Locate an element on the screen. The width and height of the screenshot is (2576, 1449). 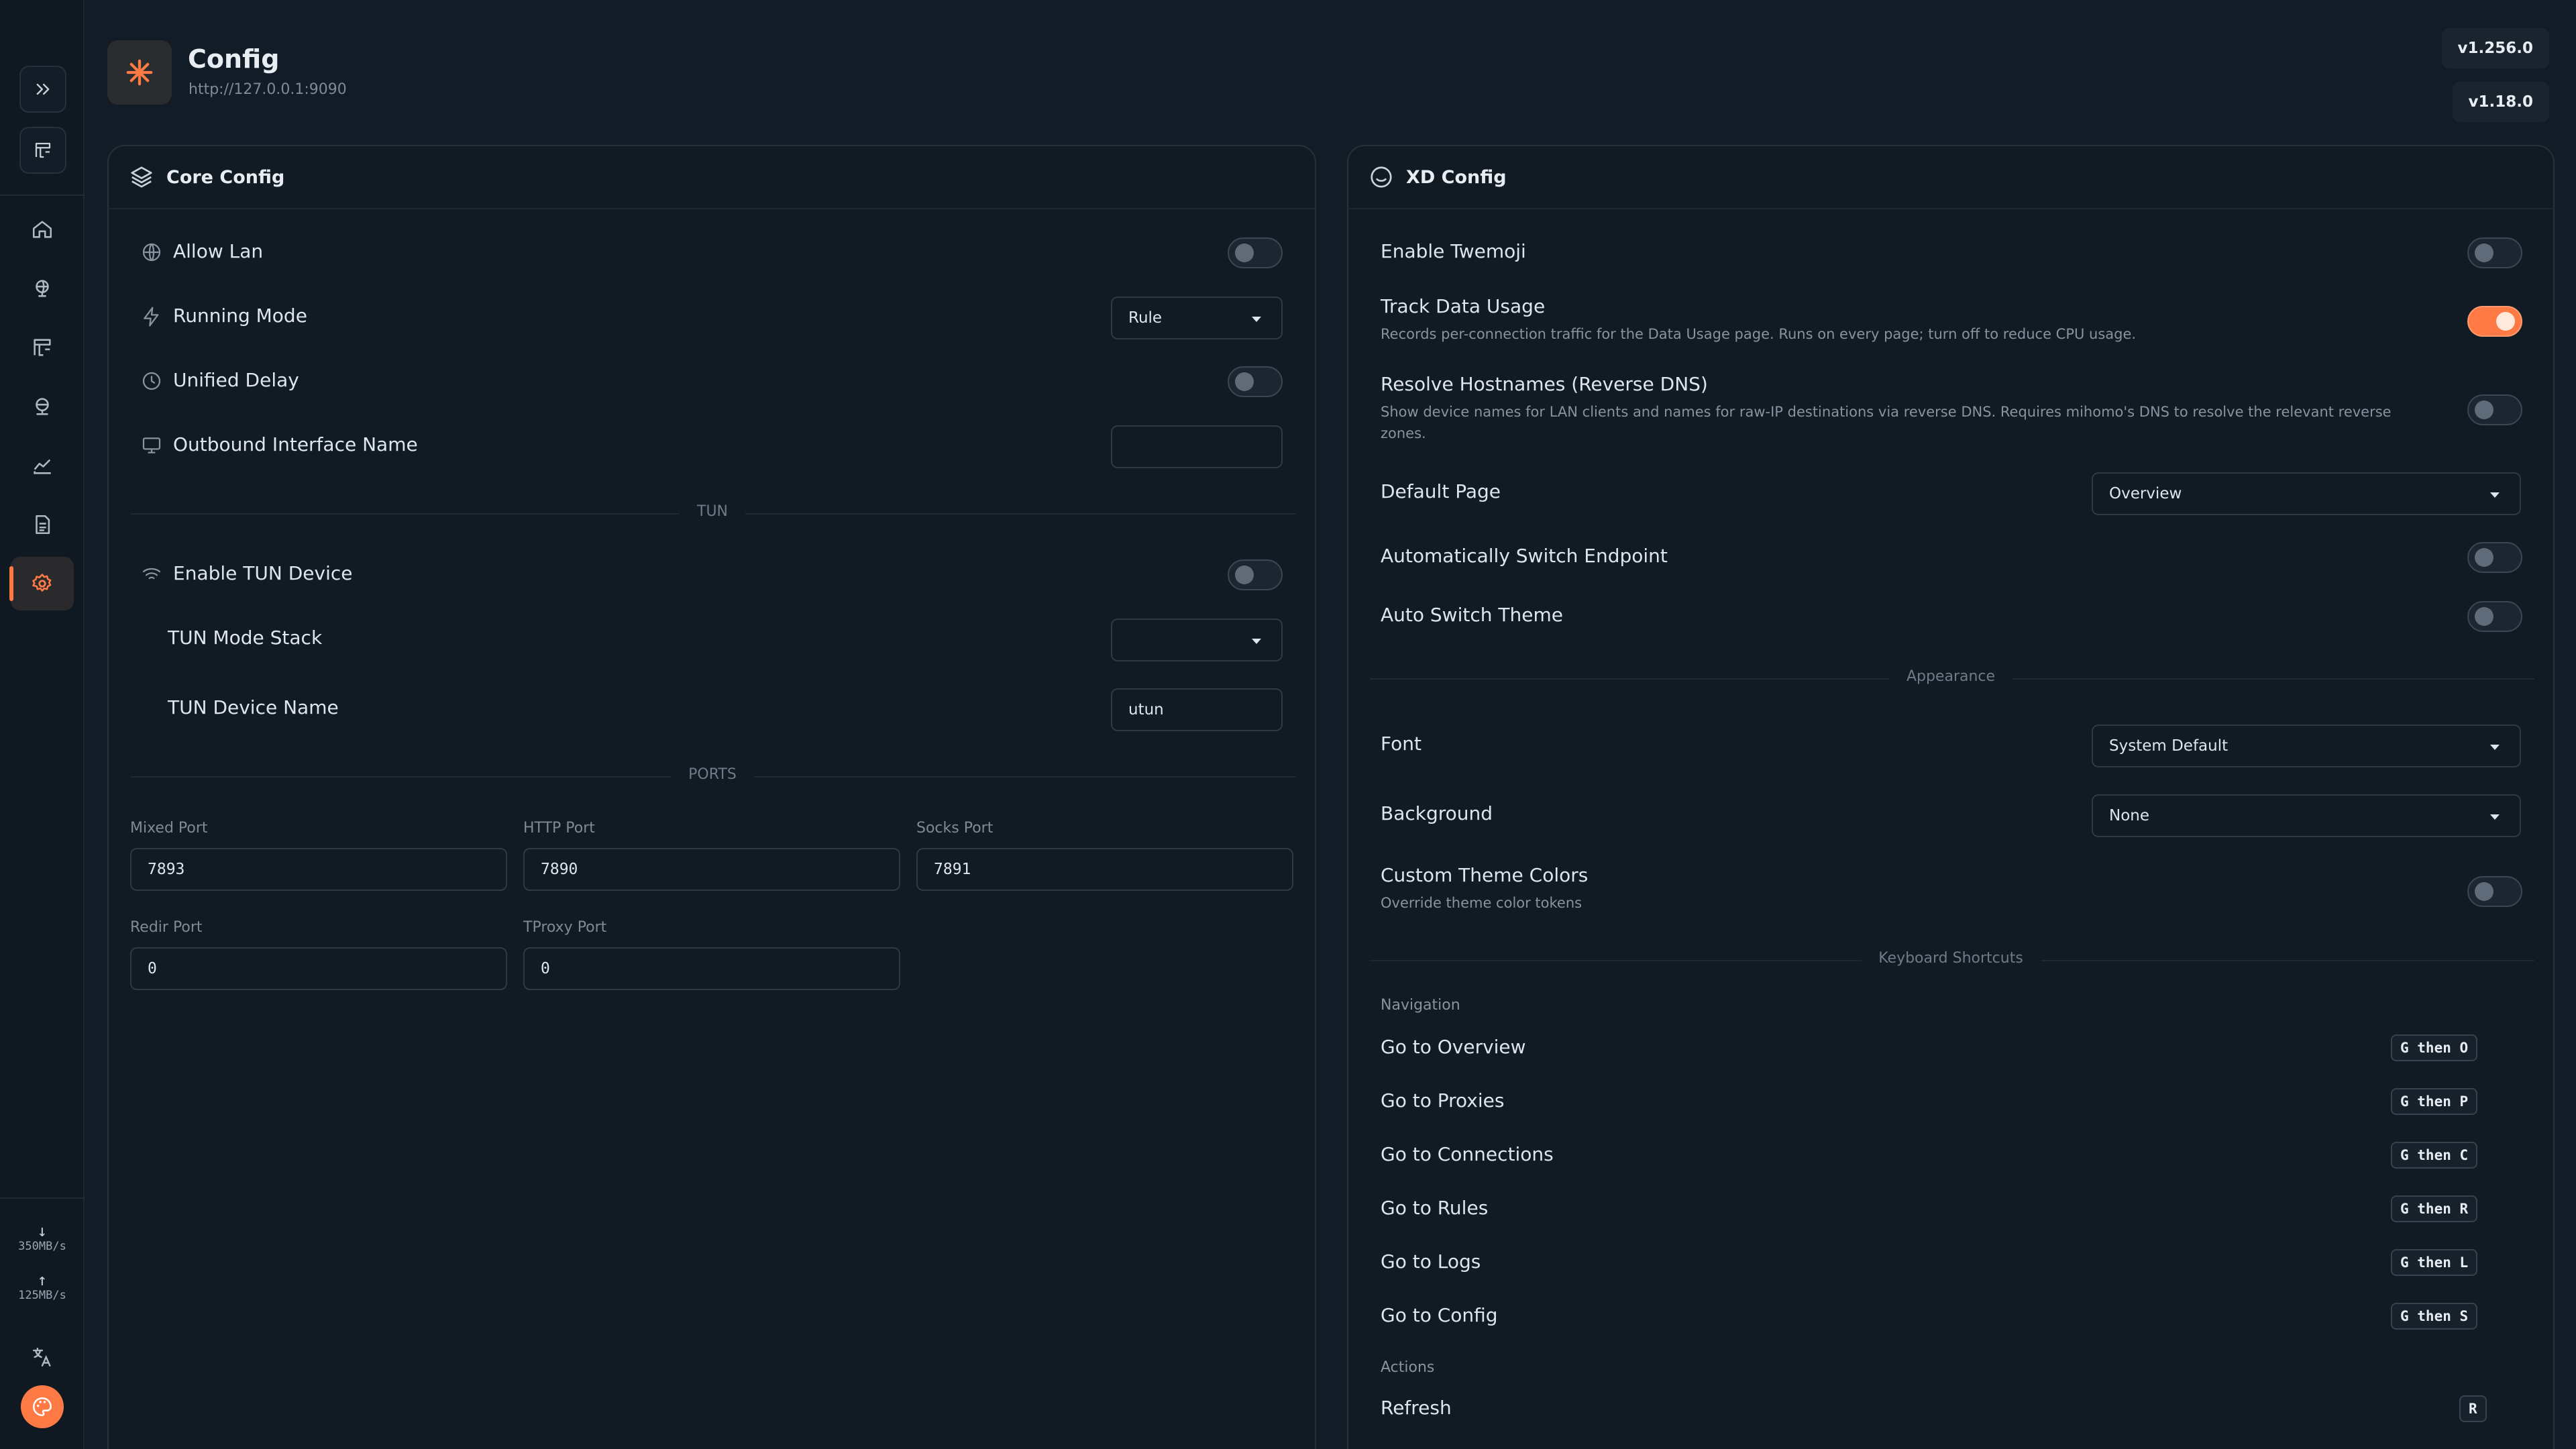
reverse-dns-label: Resolve Hostnames (Reverse DNS) is located at coordinates (1544, 384).